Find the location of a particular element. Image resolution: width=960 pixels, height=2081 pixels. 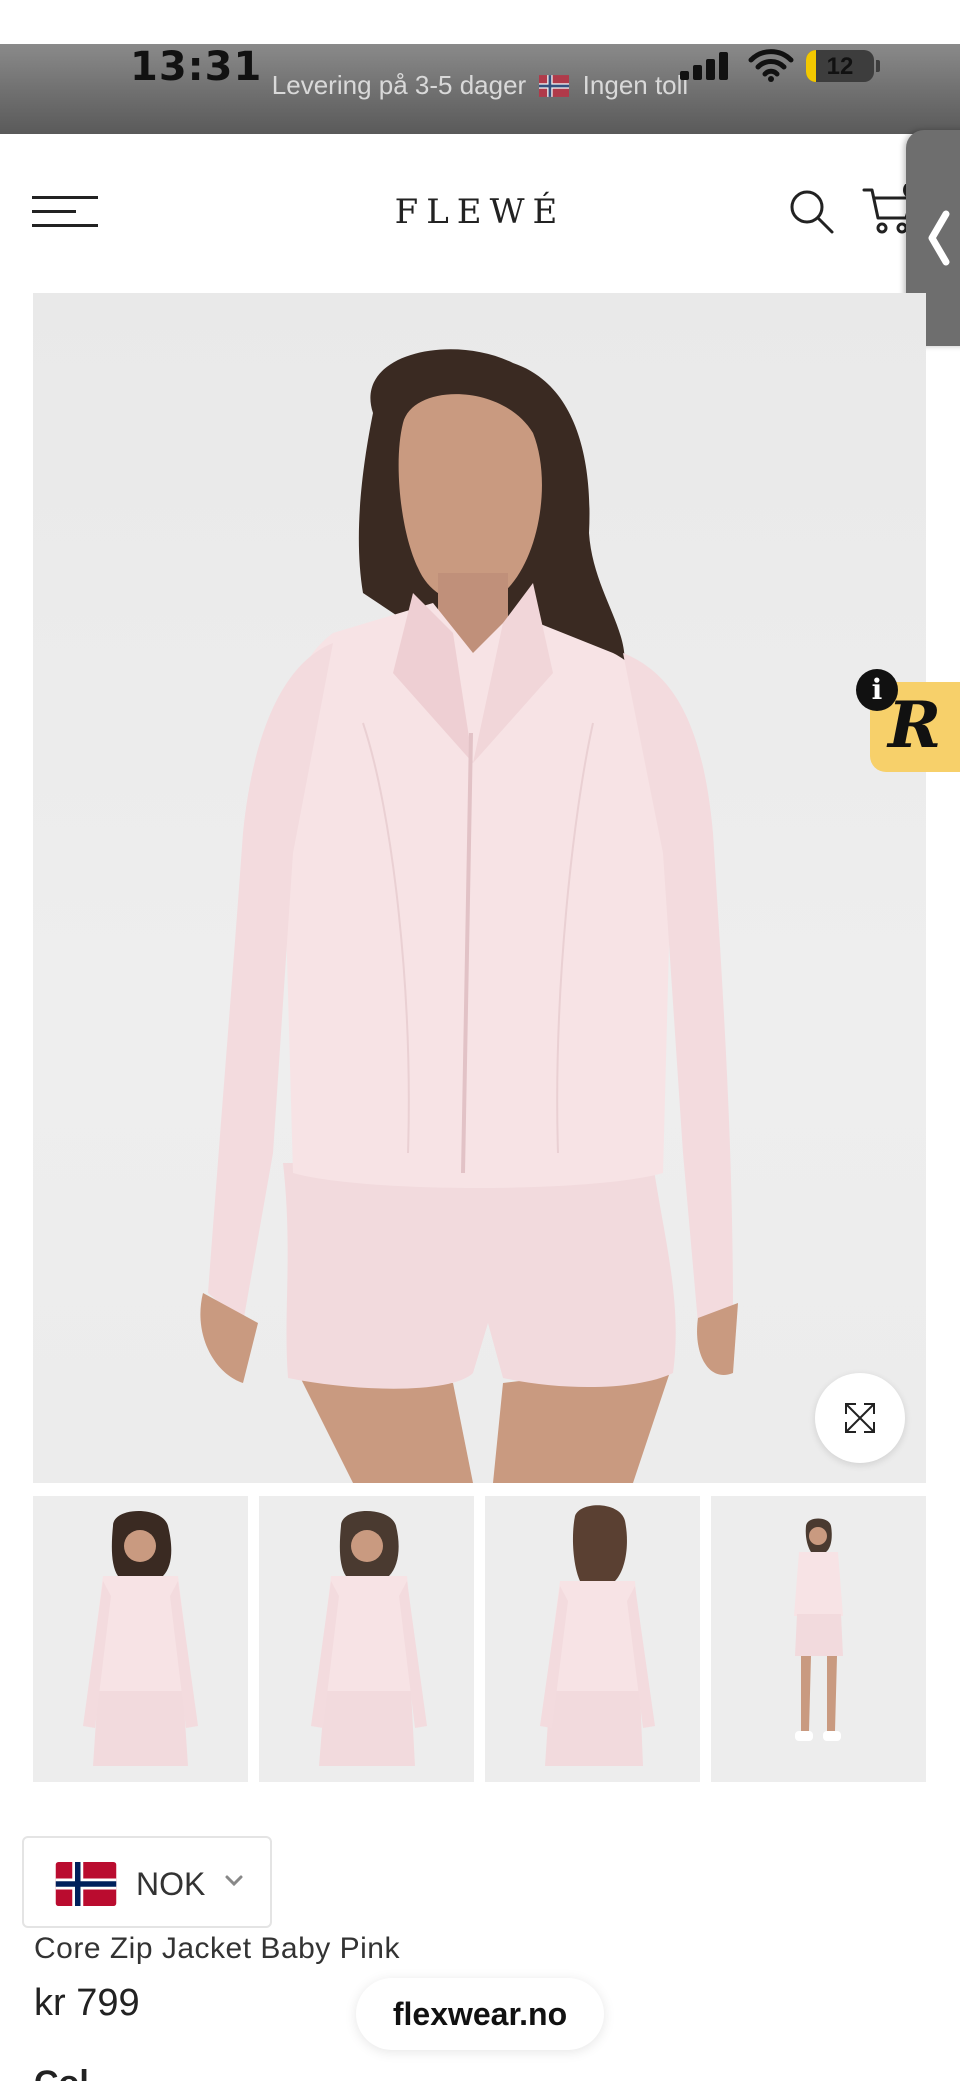

expand-icon is located at coordinates (860, 1418).